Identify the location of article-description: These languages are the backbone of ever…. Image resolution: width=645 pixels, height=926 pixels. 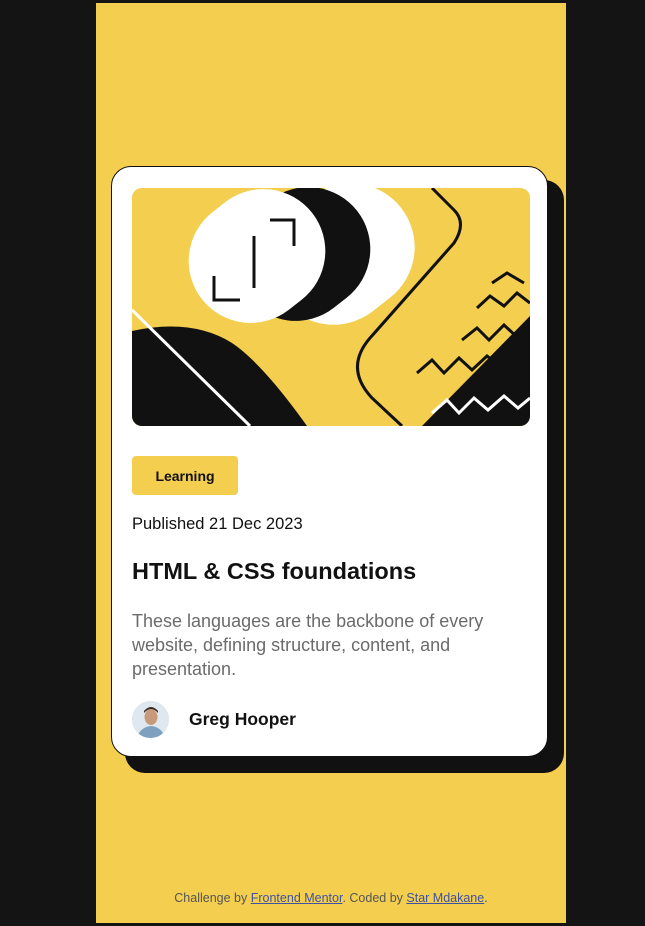
(308, 645).